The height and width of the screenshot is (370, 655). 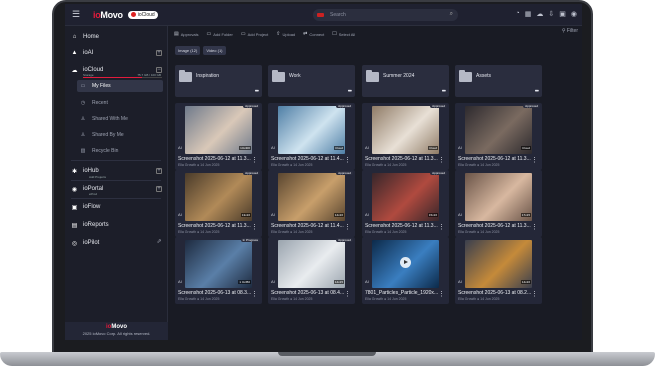 What do you see at coordinates (188, 50) in the screenshot?
I see `pill-images: Image (12)` at bounding box center [188, 50].